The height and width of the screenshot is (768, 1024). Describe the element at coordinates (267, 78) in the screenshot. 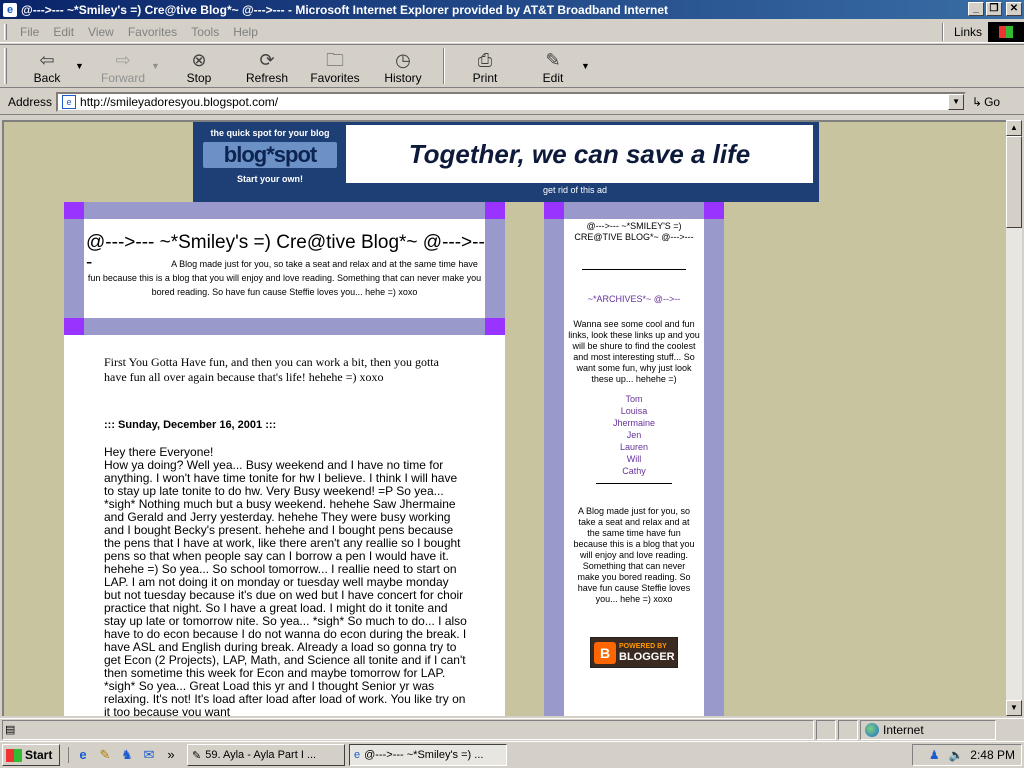

I see `refresh-label: Refresh` at that location.